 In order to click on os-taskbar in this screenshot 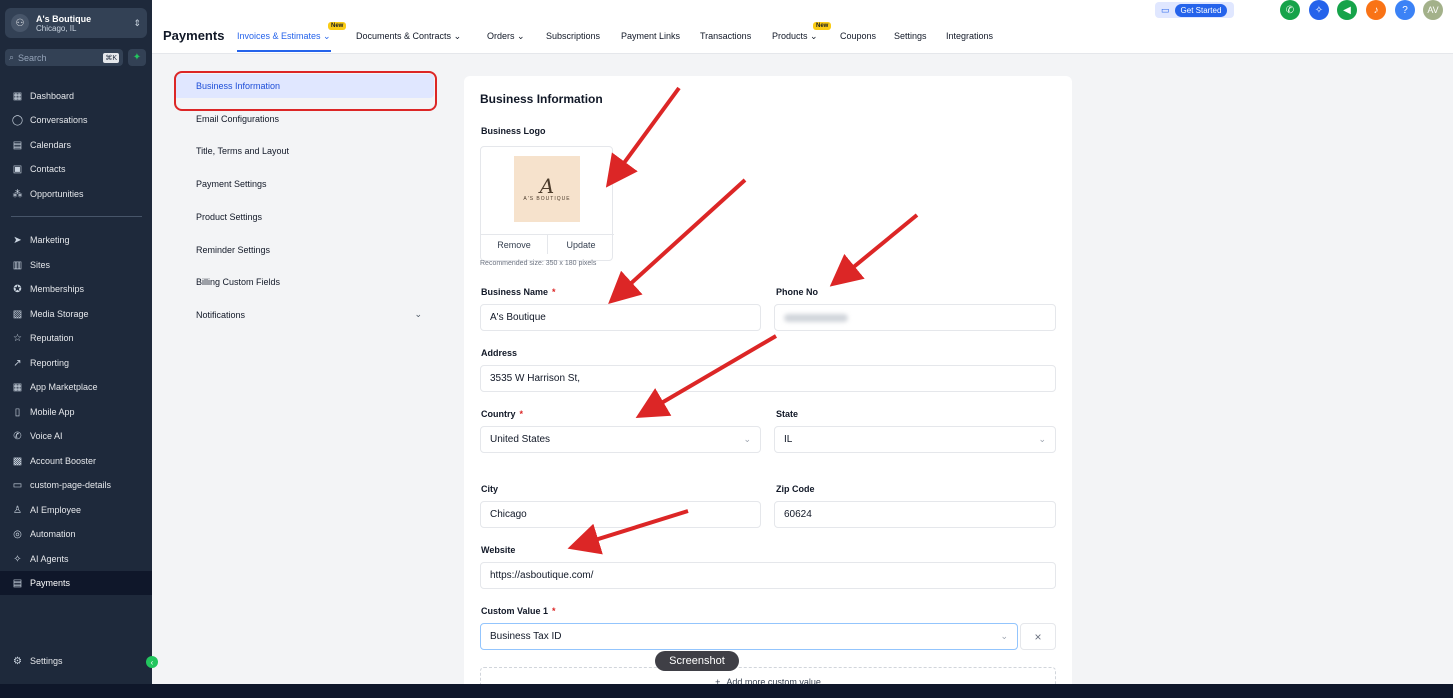, I will do `click(726, 691)`.